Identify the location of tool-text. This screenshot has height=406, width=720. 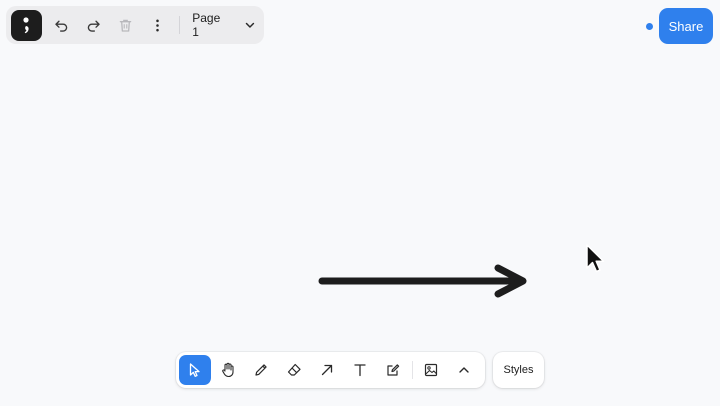
(360, 370).